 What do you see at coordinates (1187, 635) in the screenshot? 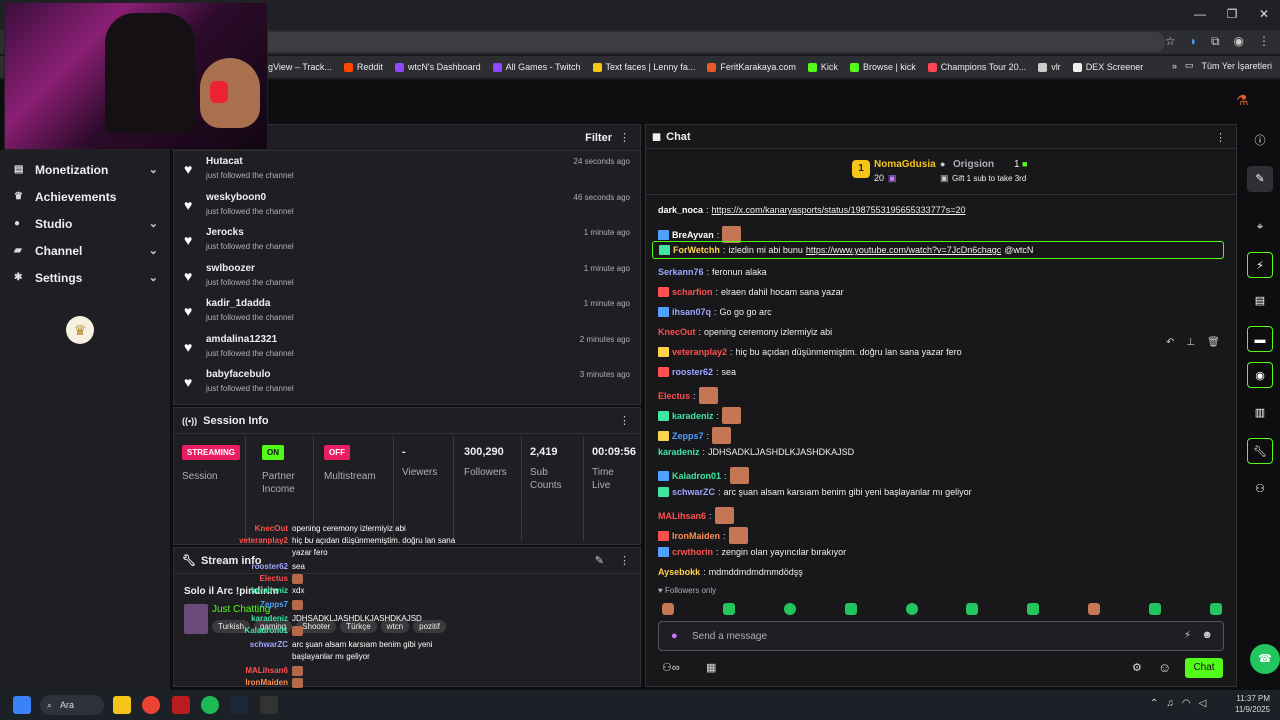
I see `bolt-icon: ⚡︎` at bounding box center [1187, 635].